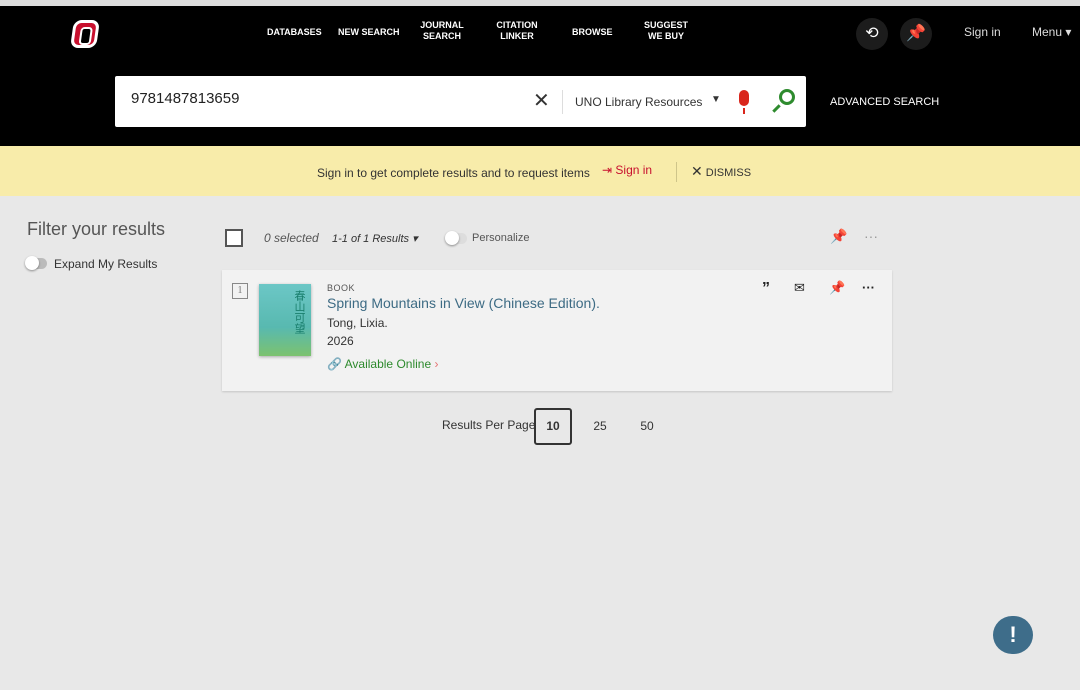  I want to click on result-index: 1, so click(240, 291).